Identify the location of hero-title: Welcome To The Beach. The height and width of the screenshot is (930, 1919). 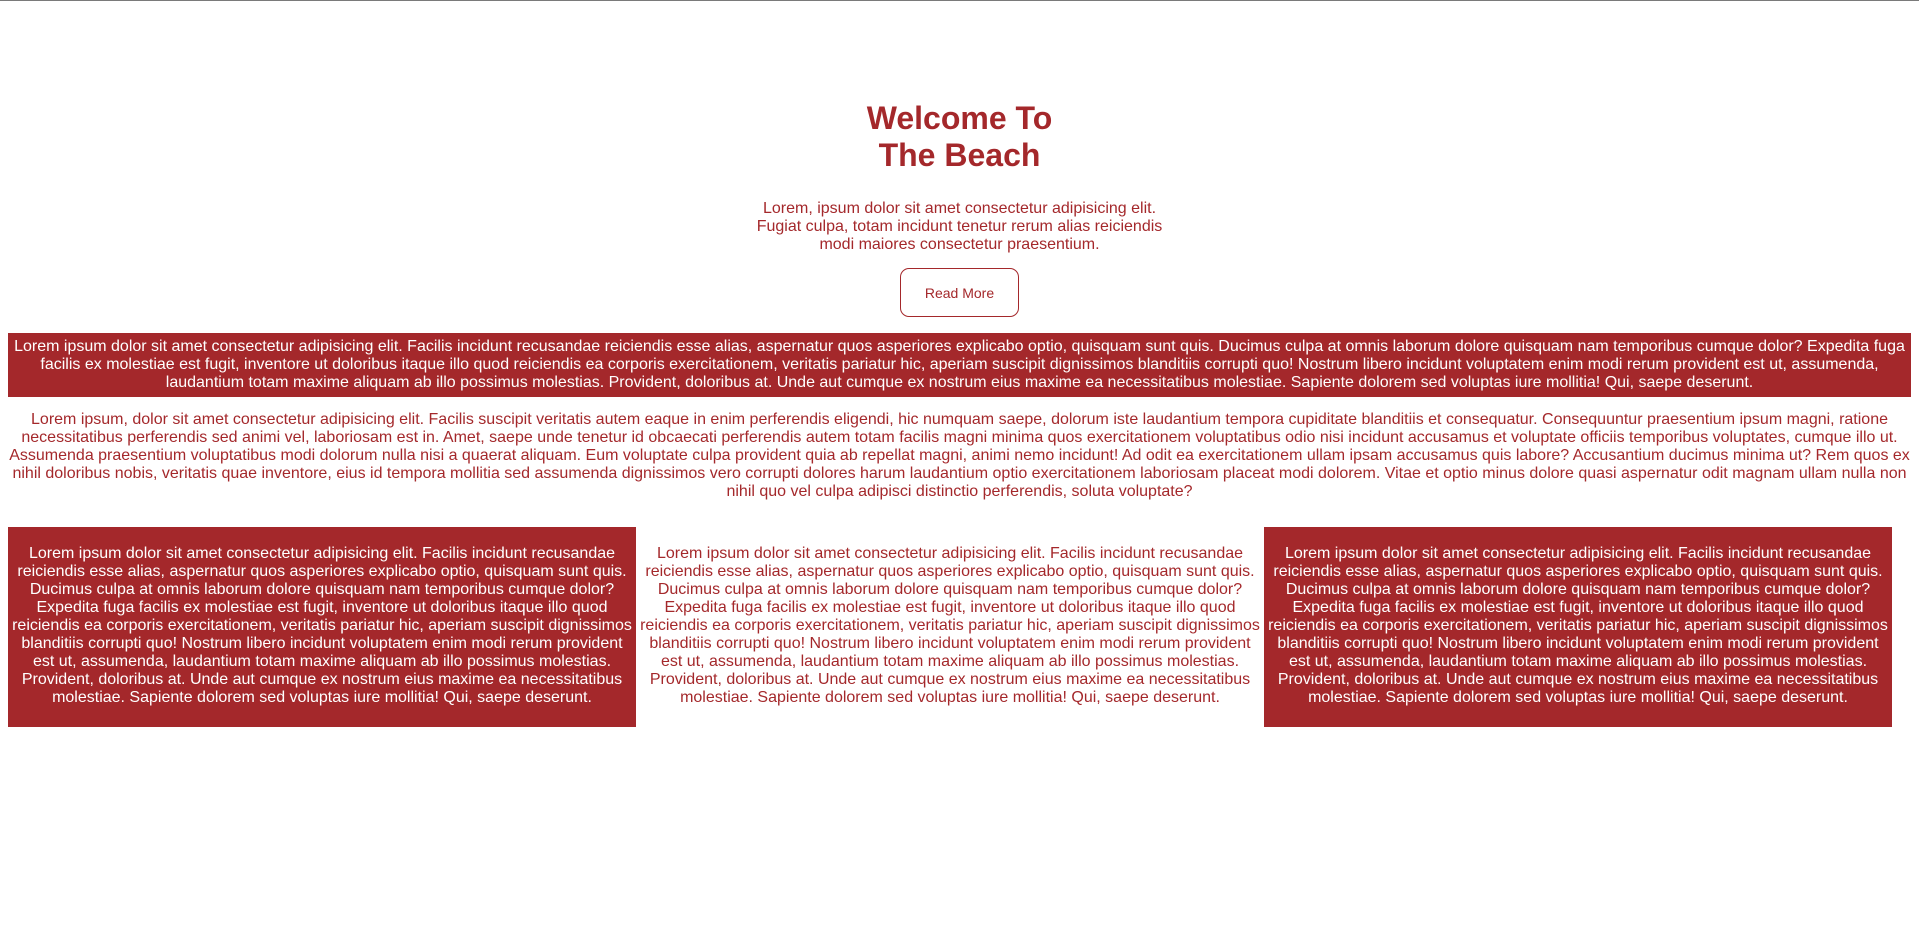
(959, 137).